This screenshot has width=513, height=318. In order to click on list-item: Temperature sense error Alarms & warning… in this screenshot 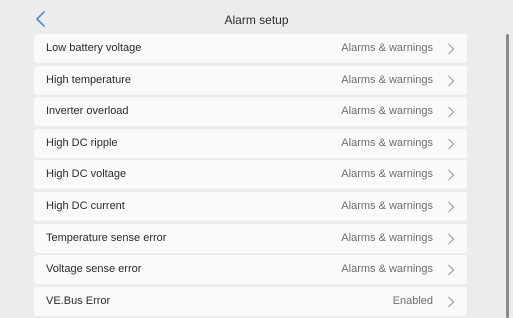, I will do `click(250, 238)`.